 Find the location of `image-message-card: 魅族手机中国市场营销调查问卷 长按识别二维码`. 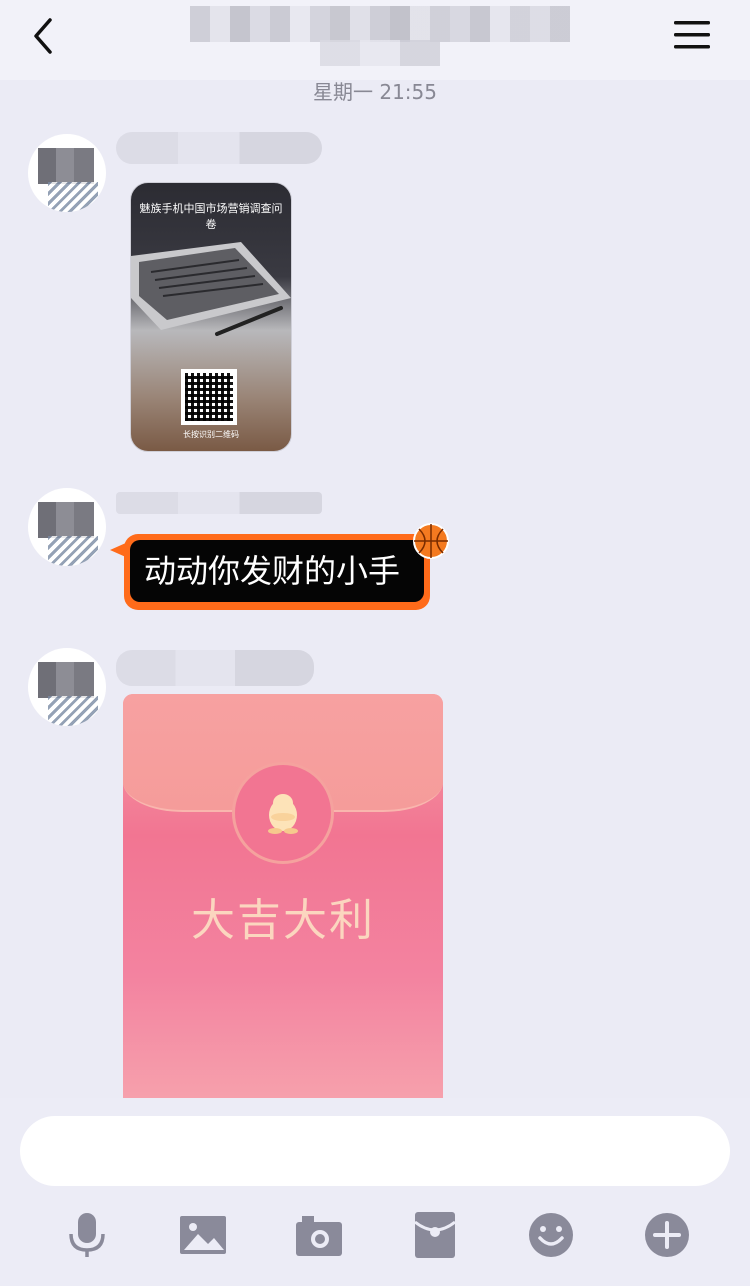

image-message-card: 魅族手机中国市场营销调查问卷 长按识别二维码 is located at coordinates (211, 317).